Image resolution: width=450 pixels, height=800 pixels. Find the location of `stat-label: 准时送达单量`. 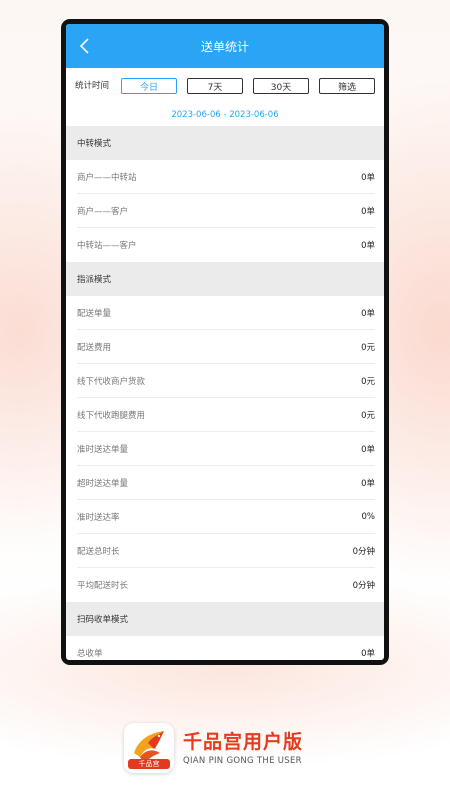

stat-label: 准时送达单量 is located at coordinates (103, 449).